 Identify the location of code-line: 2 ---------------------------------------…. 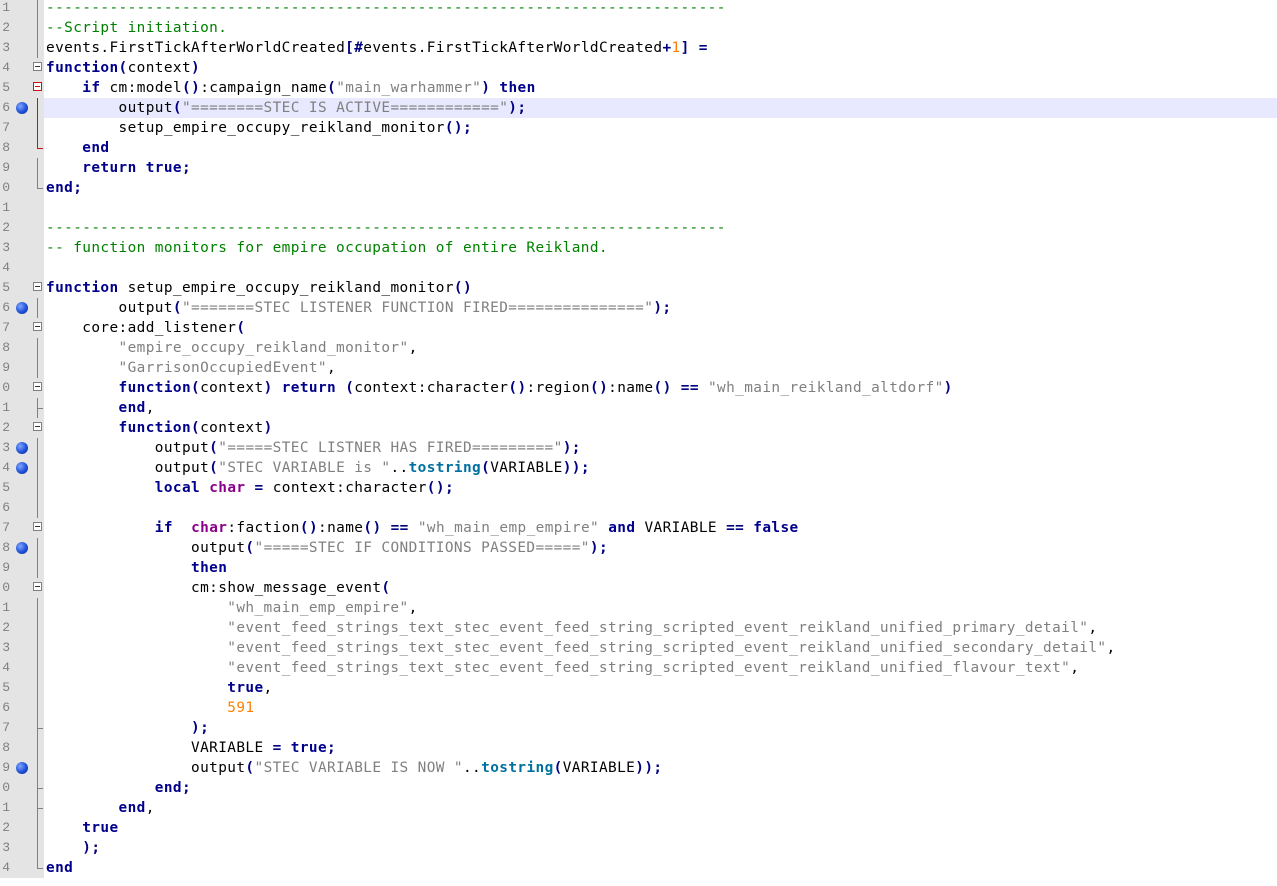
(638, 228).